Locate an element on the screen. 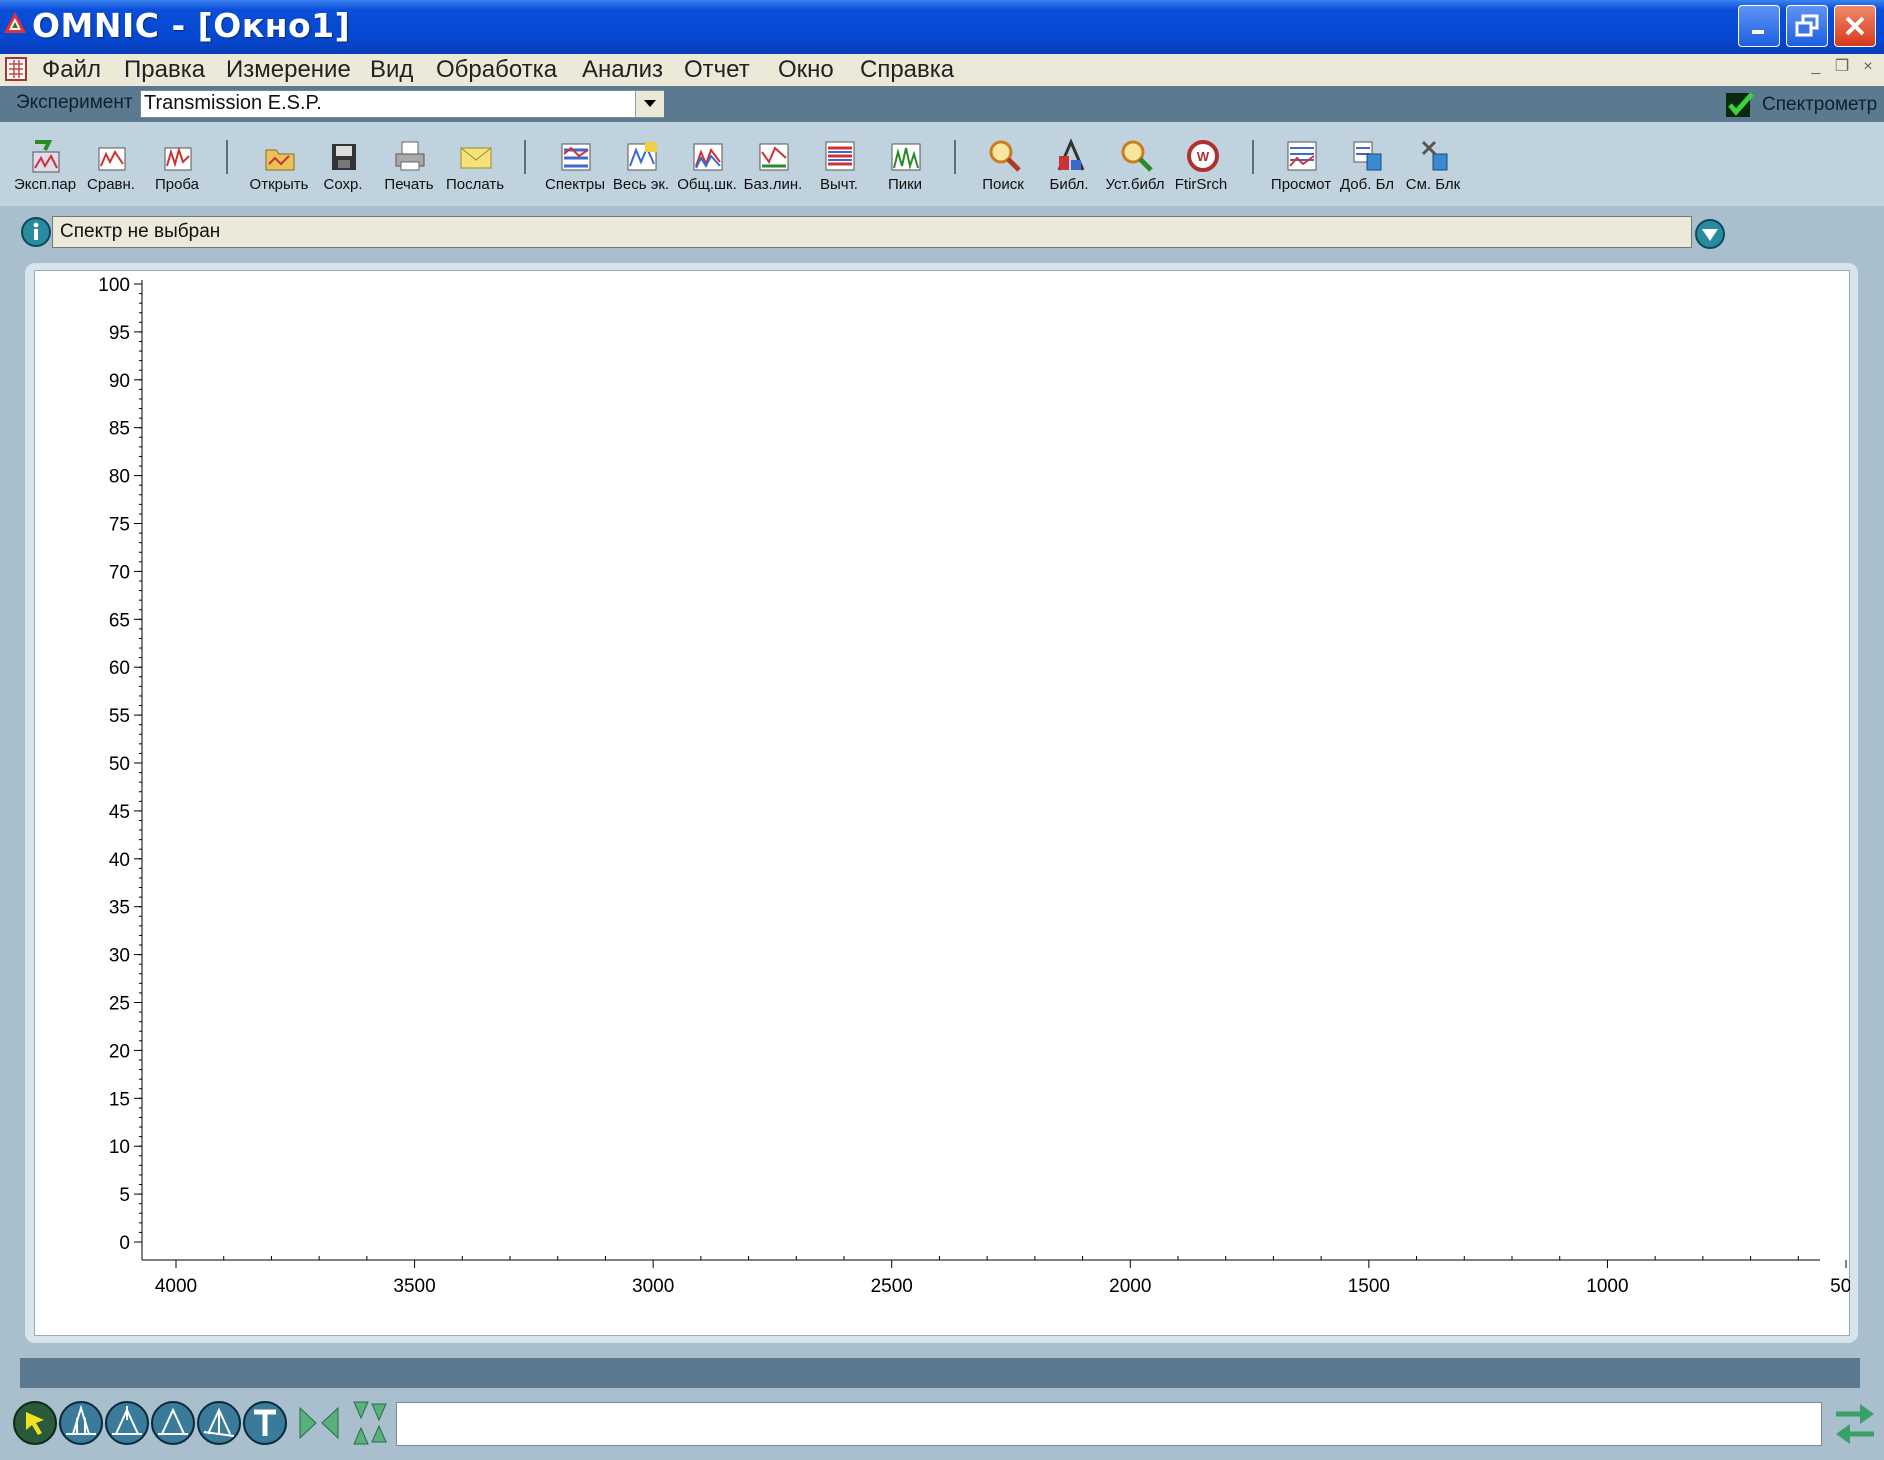 This screenshot has width=1884, height=1460. y-tick-label: 0 is located at coordinates (124, 1243).